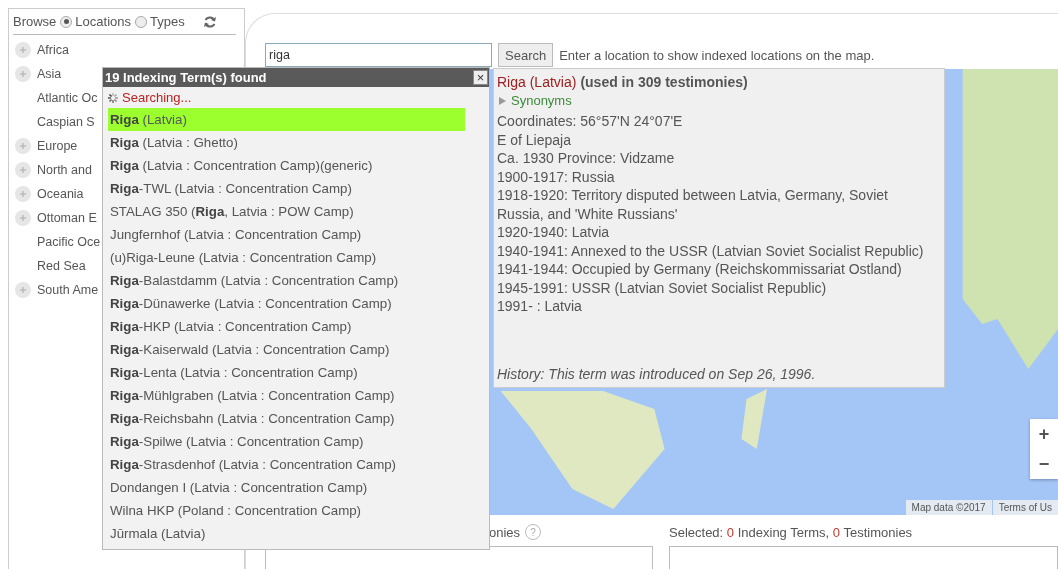 This screenshot has height=569, width=1058. I want to click on tree-item: Pacific Oce, so click(69, 242).